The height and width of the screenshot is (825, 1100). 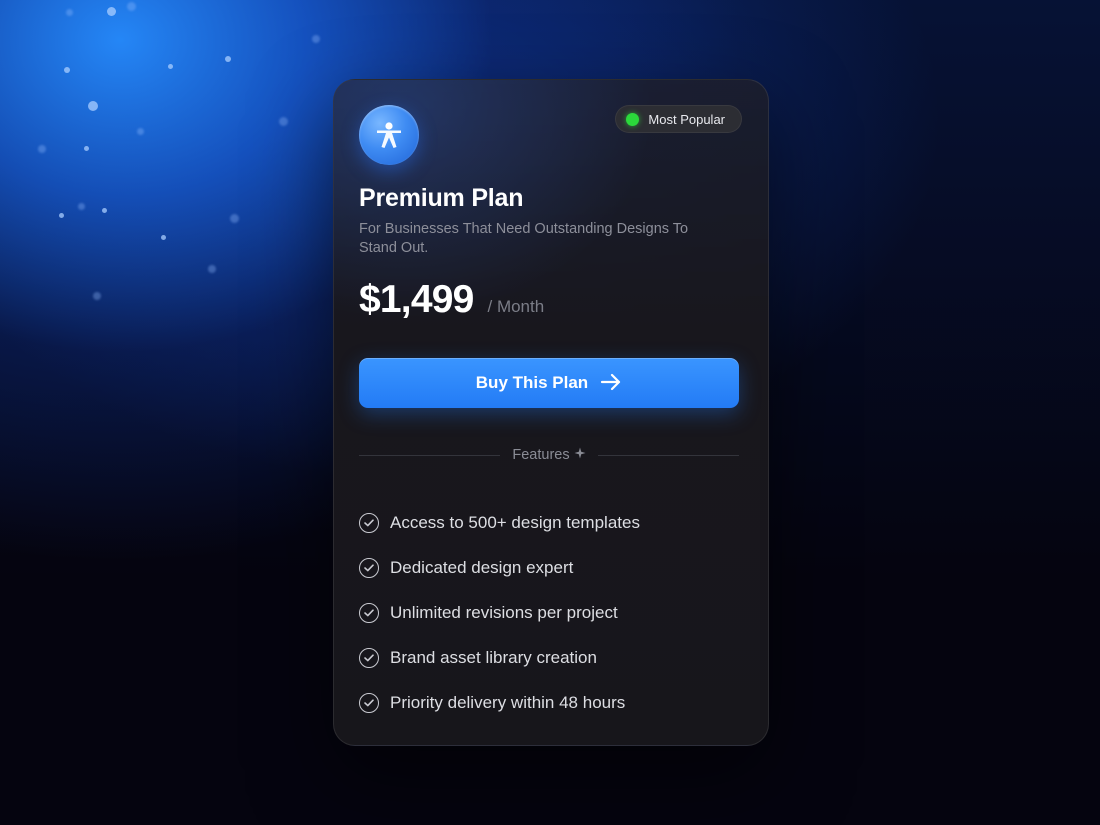 I want to click on sparkle-icon, so click(x=580, y=455).